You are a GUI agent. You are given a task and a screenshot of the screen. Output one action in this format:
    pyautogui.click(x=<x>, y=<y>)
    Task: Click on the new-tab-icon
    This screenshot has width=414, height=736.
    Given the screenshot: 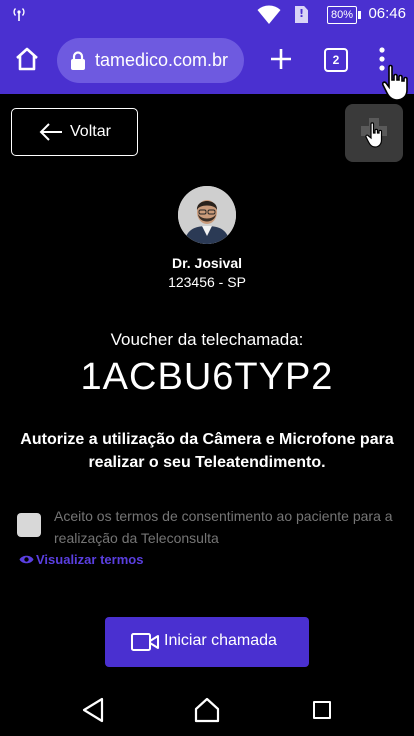 What is the action you would take?
    pyautogui.click(x=281, y=59)
    